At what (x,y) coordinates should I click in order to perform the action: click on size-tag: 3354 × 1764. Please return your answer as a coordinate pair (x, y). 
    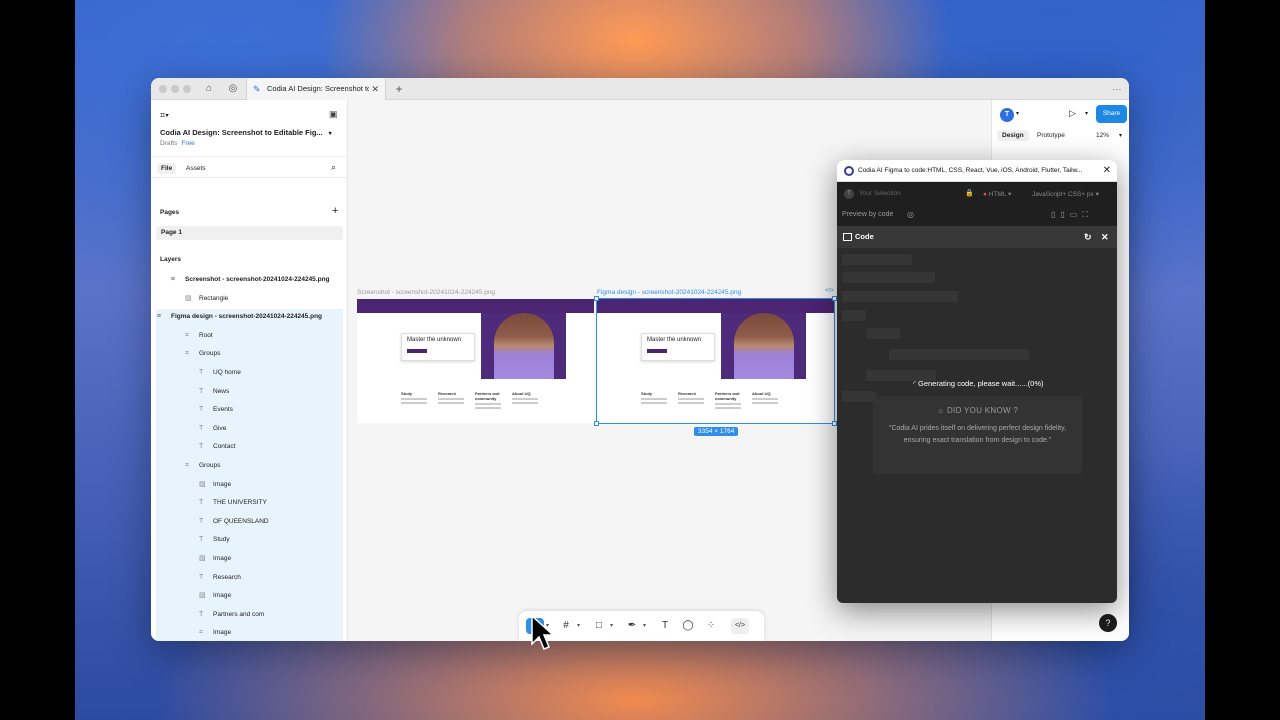
    Looking at the image, I should click on (716, 431).